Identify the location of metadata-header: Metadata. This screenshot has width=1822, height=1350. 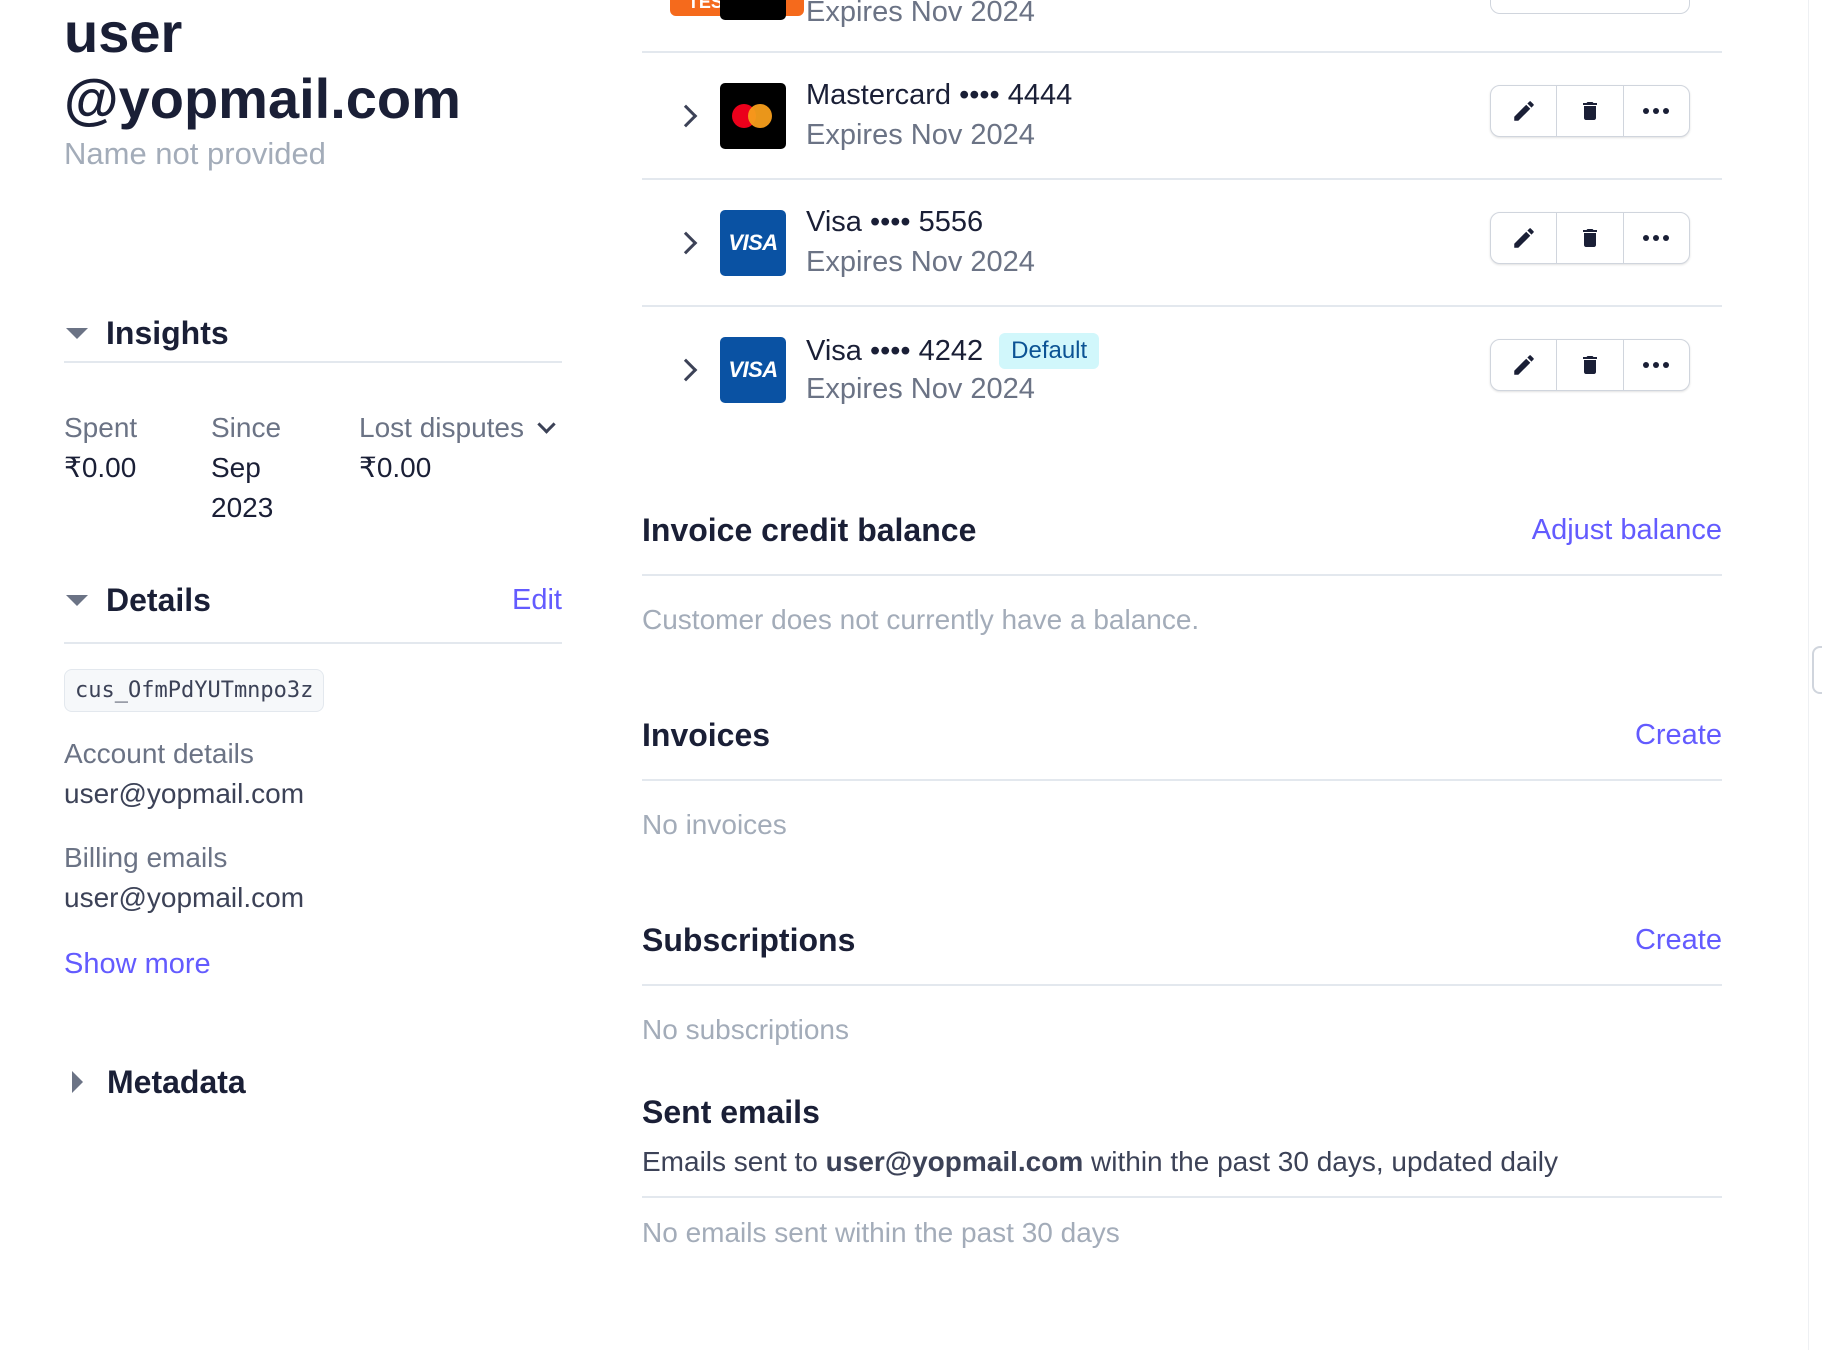
(313, 1082).